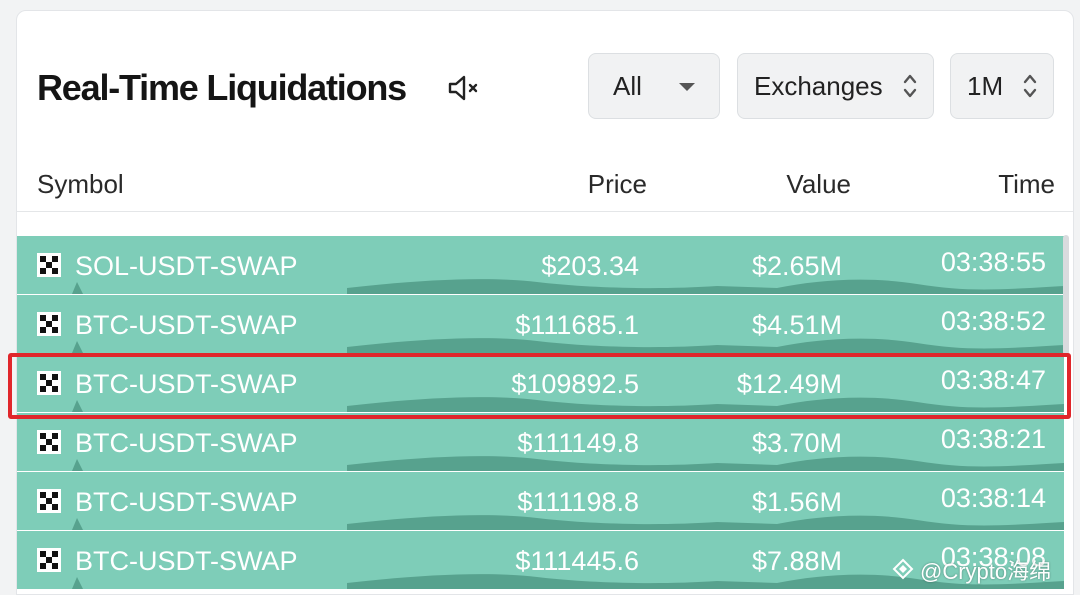 The image size is (1080, 595). I want to click on row-price: $111685.1, so click(577, 325).